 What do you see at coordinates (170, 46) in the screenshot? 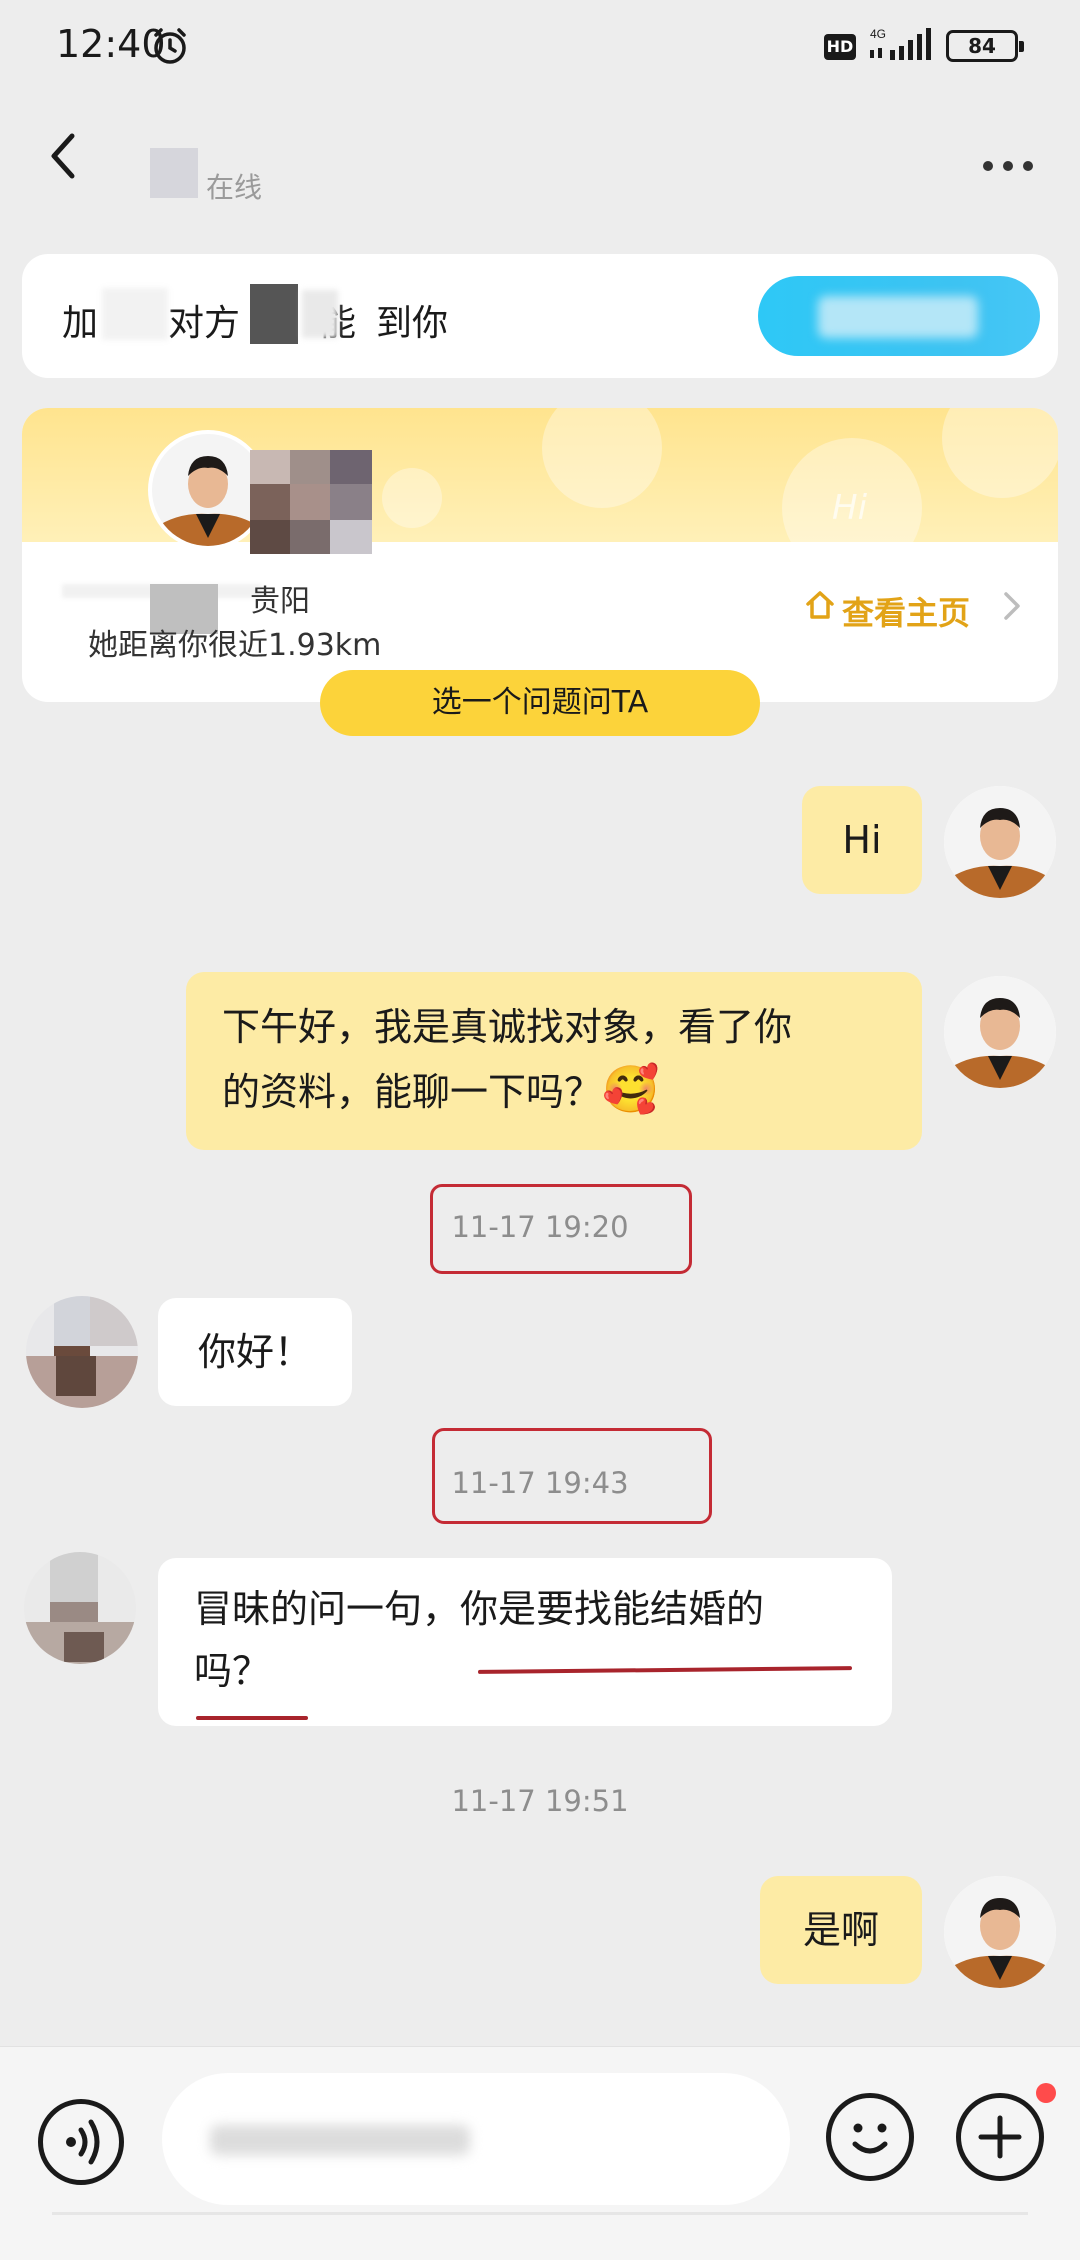
I see `alarm-clock-icon` at bounding box center [170, 46].